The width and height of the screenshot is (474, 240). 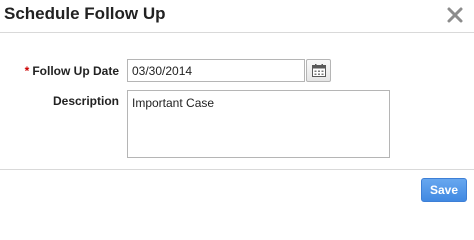 I want to click on calendar-button, so click(x=318, y=70).